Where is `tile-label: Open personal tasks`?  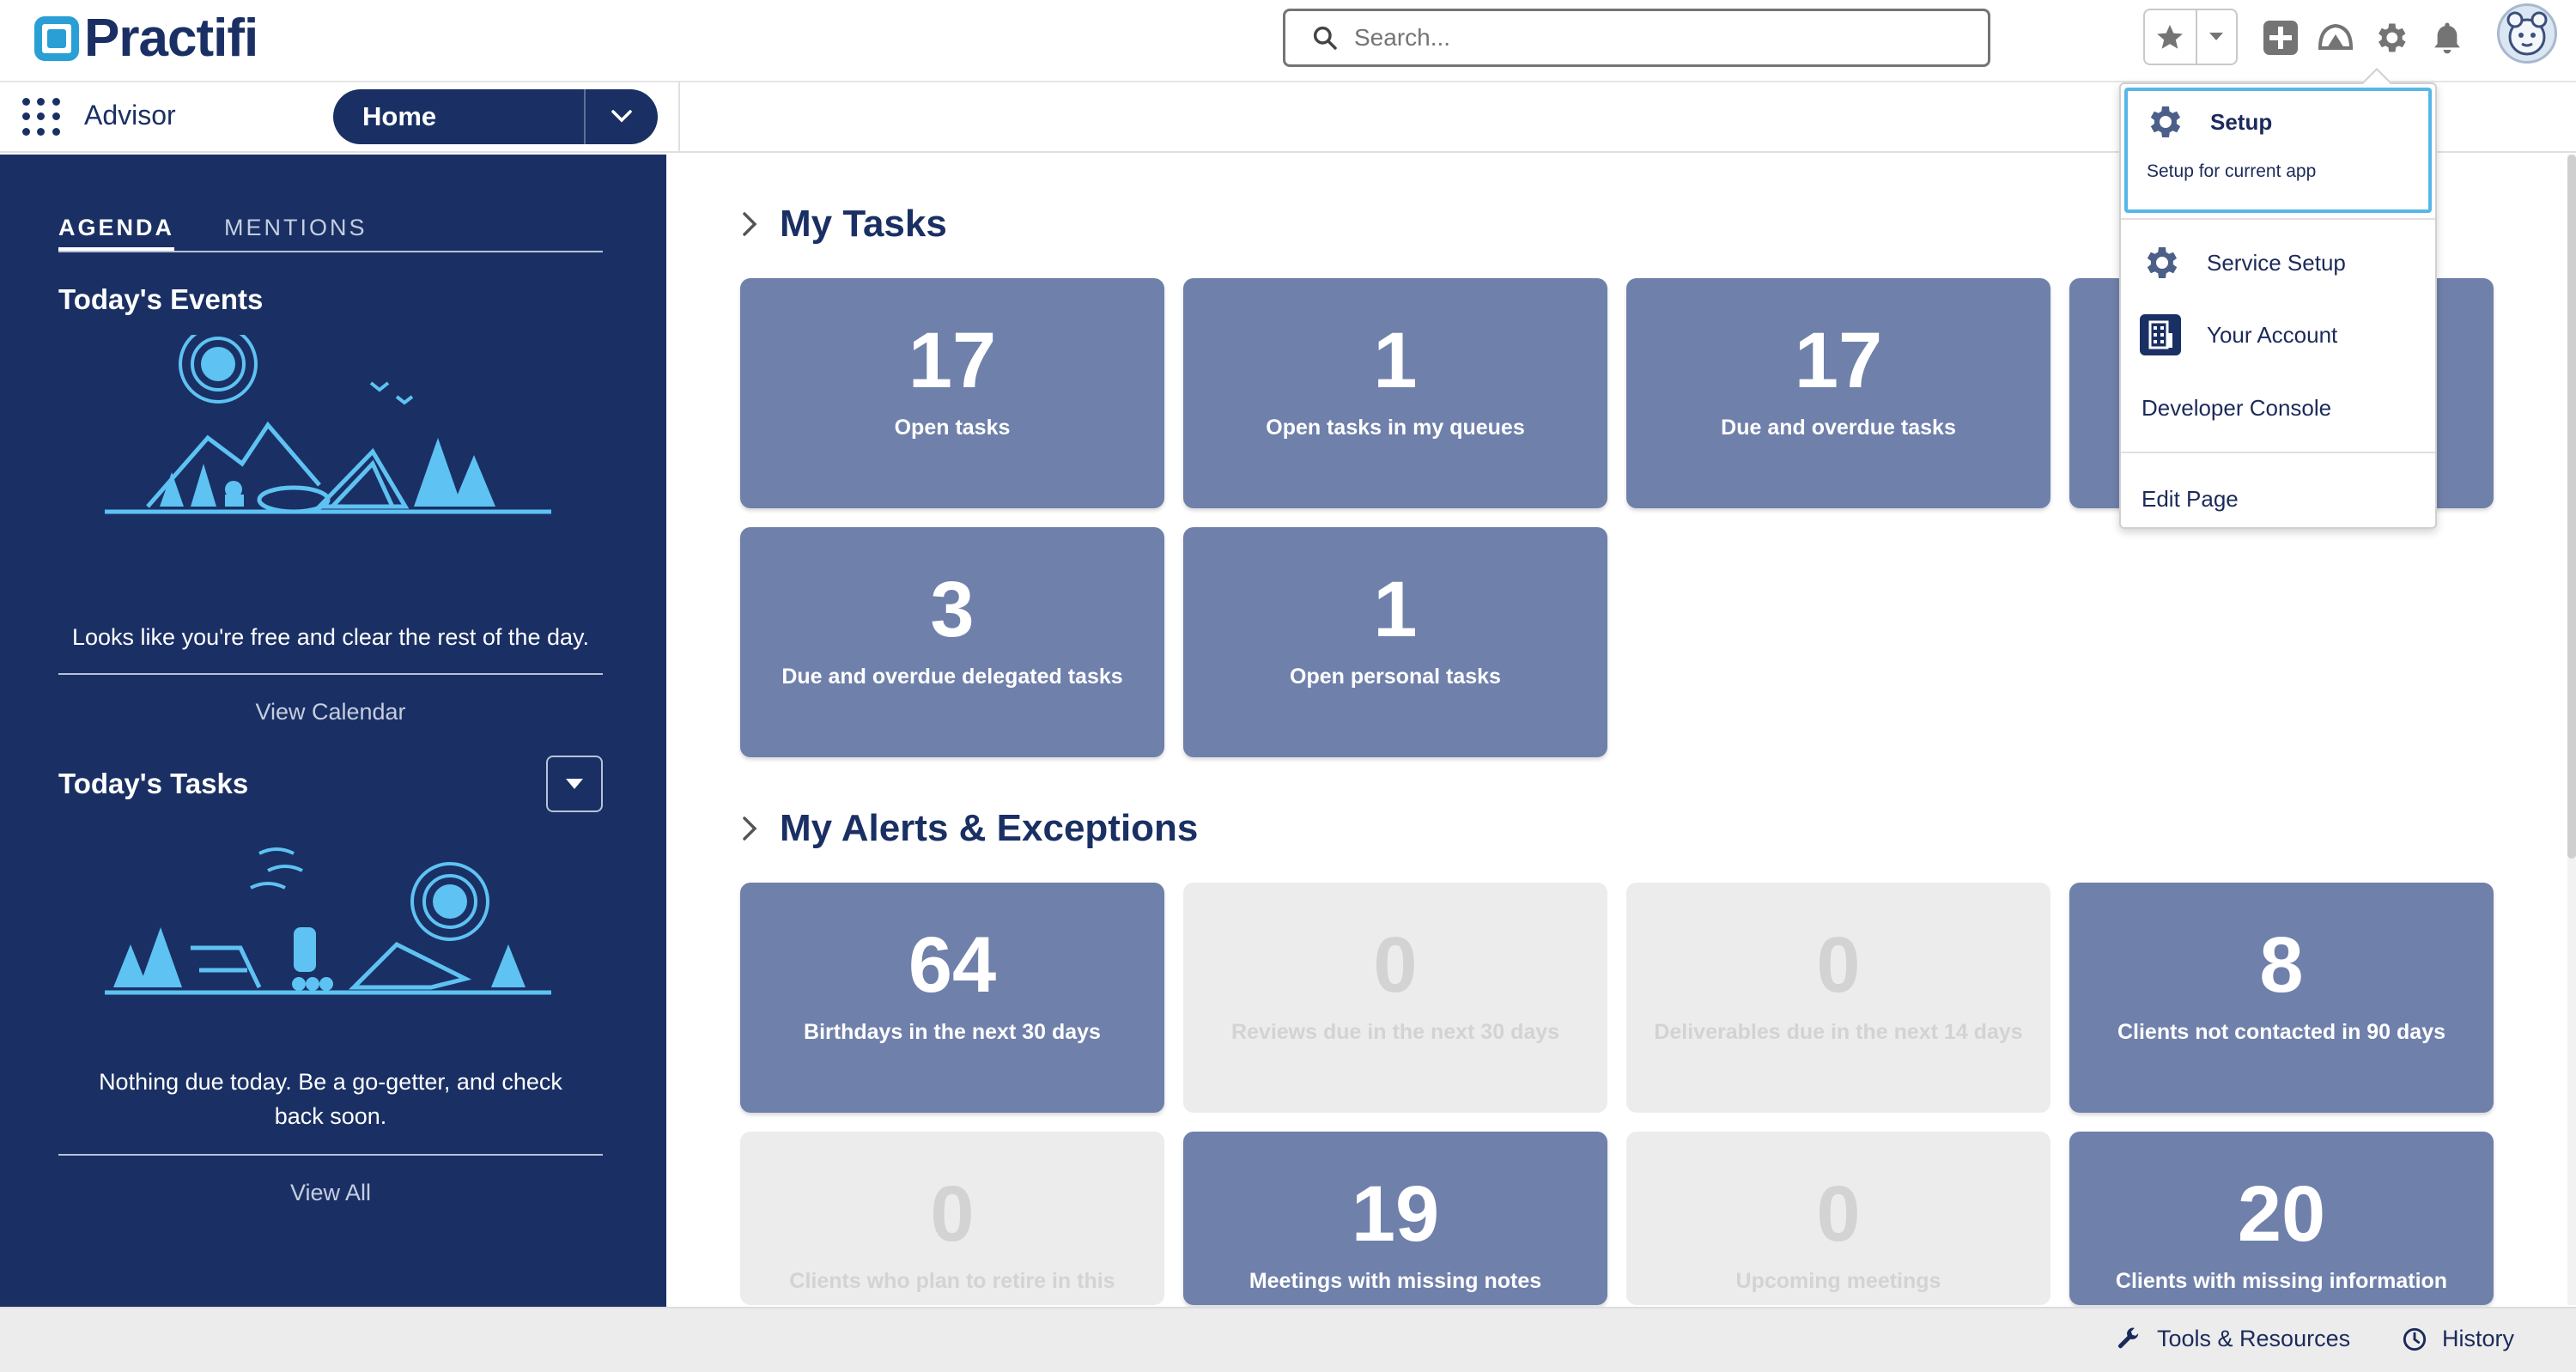 tile-label: Open personal tasks is located at coordinates (1396, 677).